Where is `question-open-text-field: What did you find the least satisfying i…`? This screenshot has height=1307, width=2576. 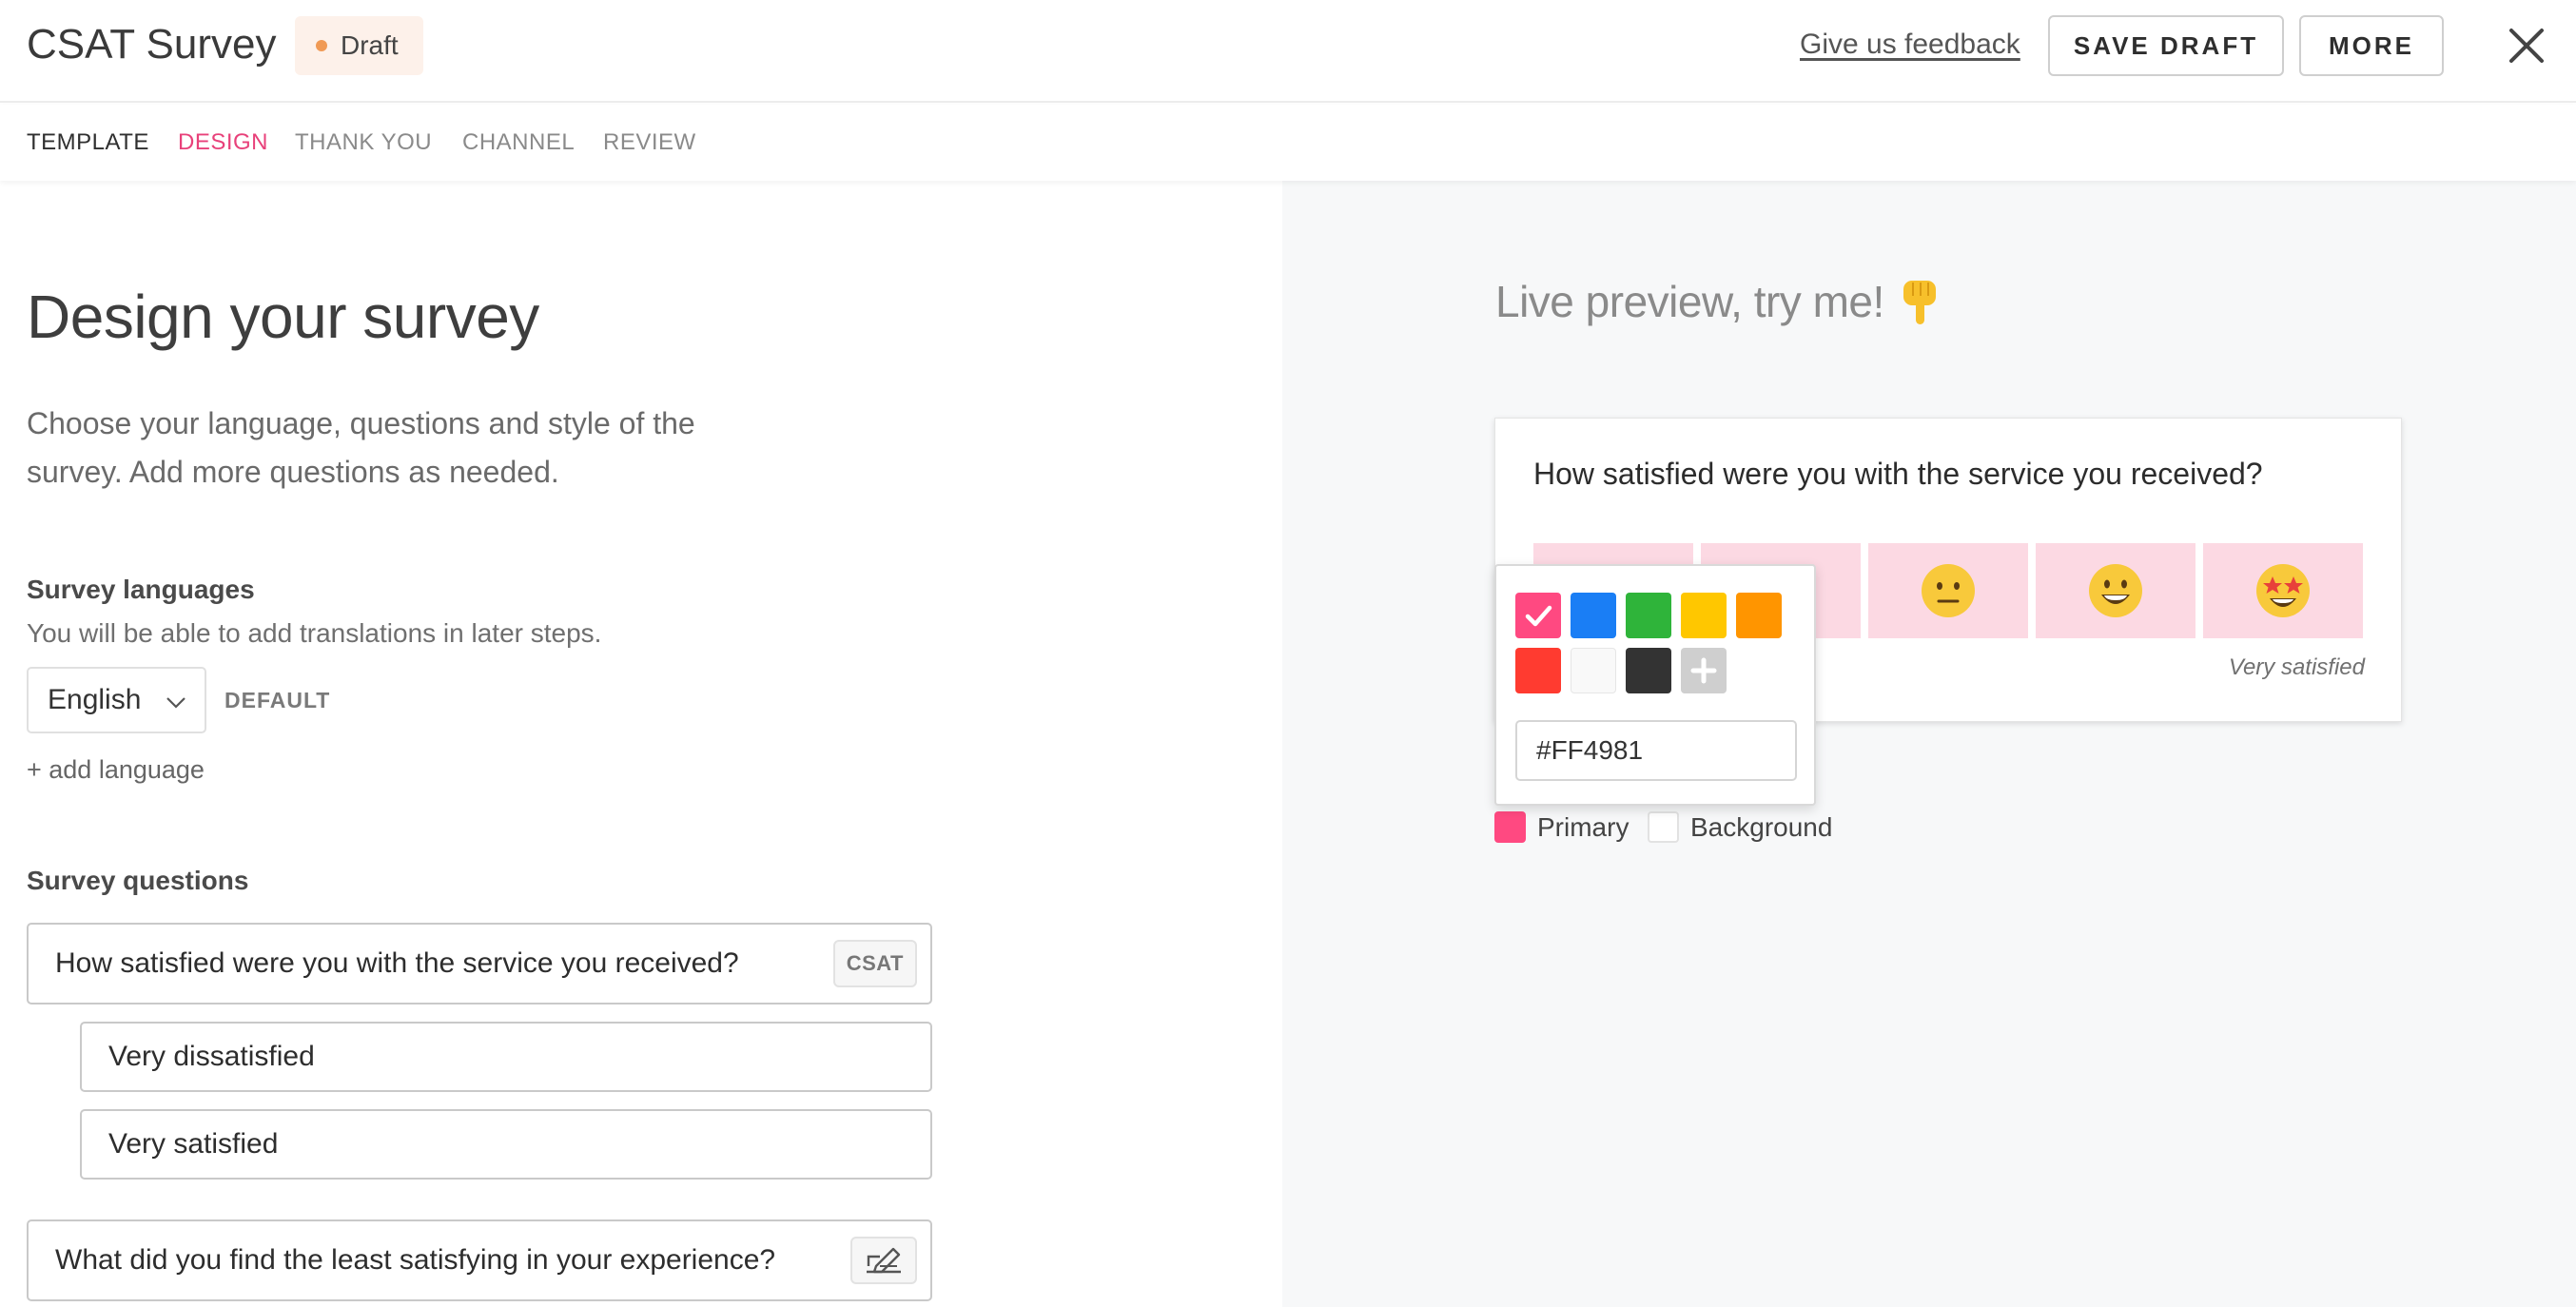
question-open-text-field: What did you find the least satisfying i… is located at coordinates (480, 1260).